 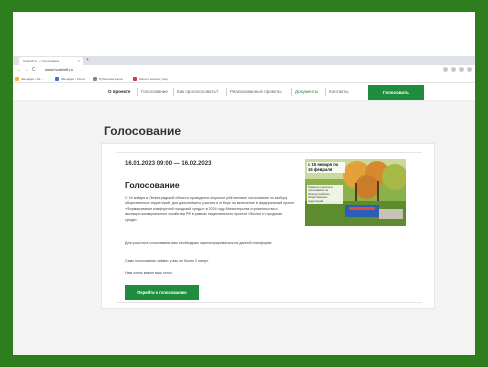 I want to click on nav-item-contacts: Контакты, so click(x=338, y=92).